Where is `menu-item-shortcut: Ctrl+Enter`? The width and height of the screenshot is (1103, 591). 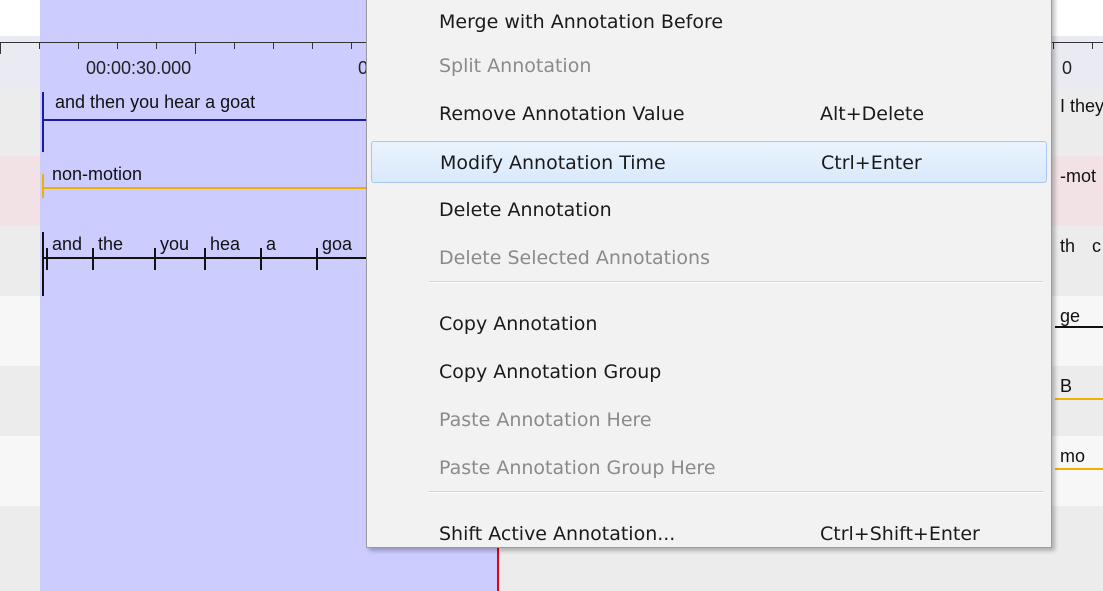 menu-item-shortcut: Ctrl+Enter is located at coordinates (871, 163).